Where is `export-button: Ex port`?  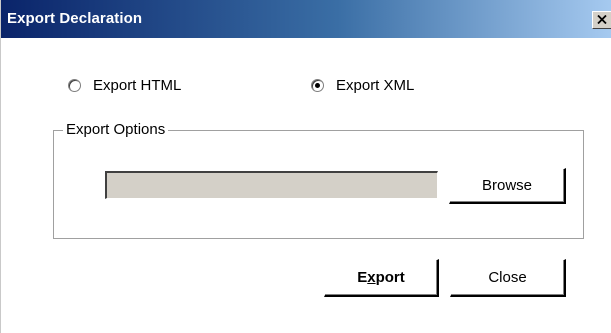
export-button: Ex port is located at coordinates (381, 278).